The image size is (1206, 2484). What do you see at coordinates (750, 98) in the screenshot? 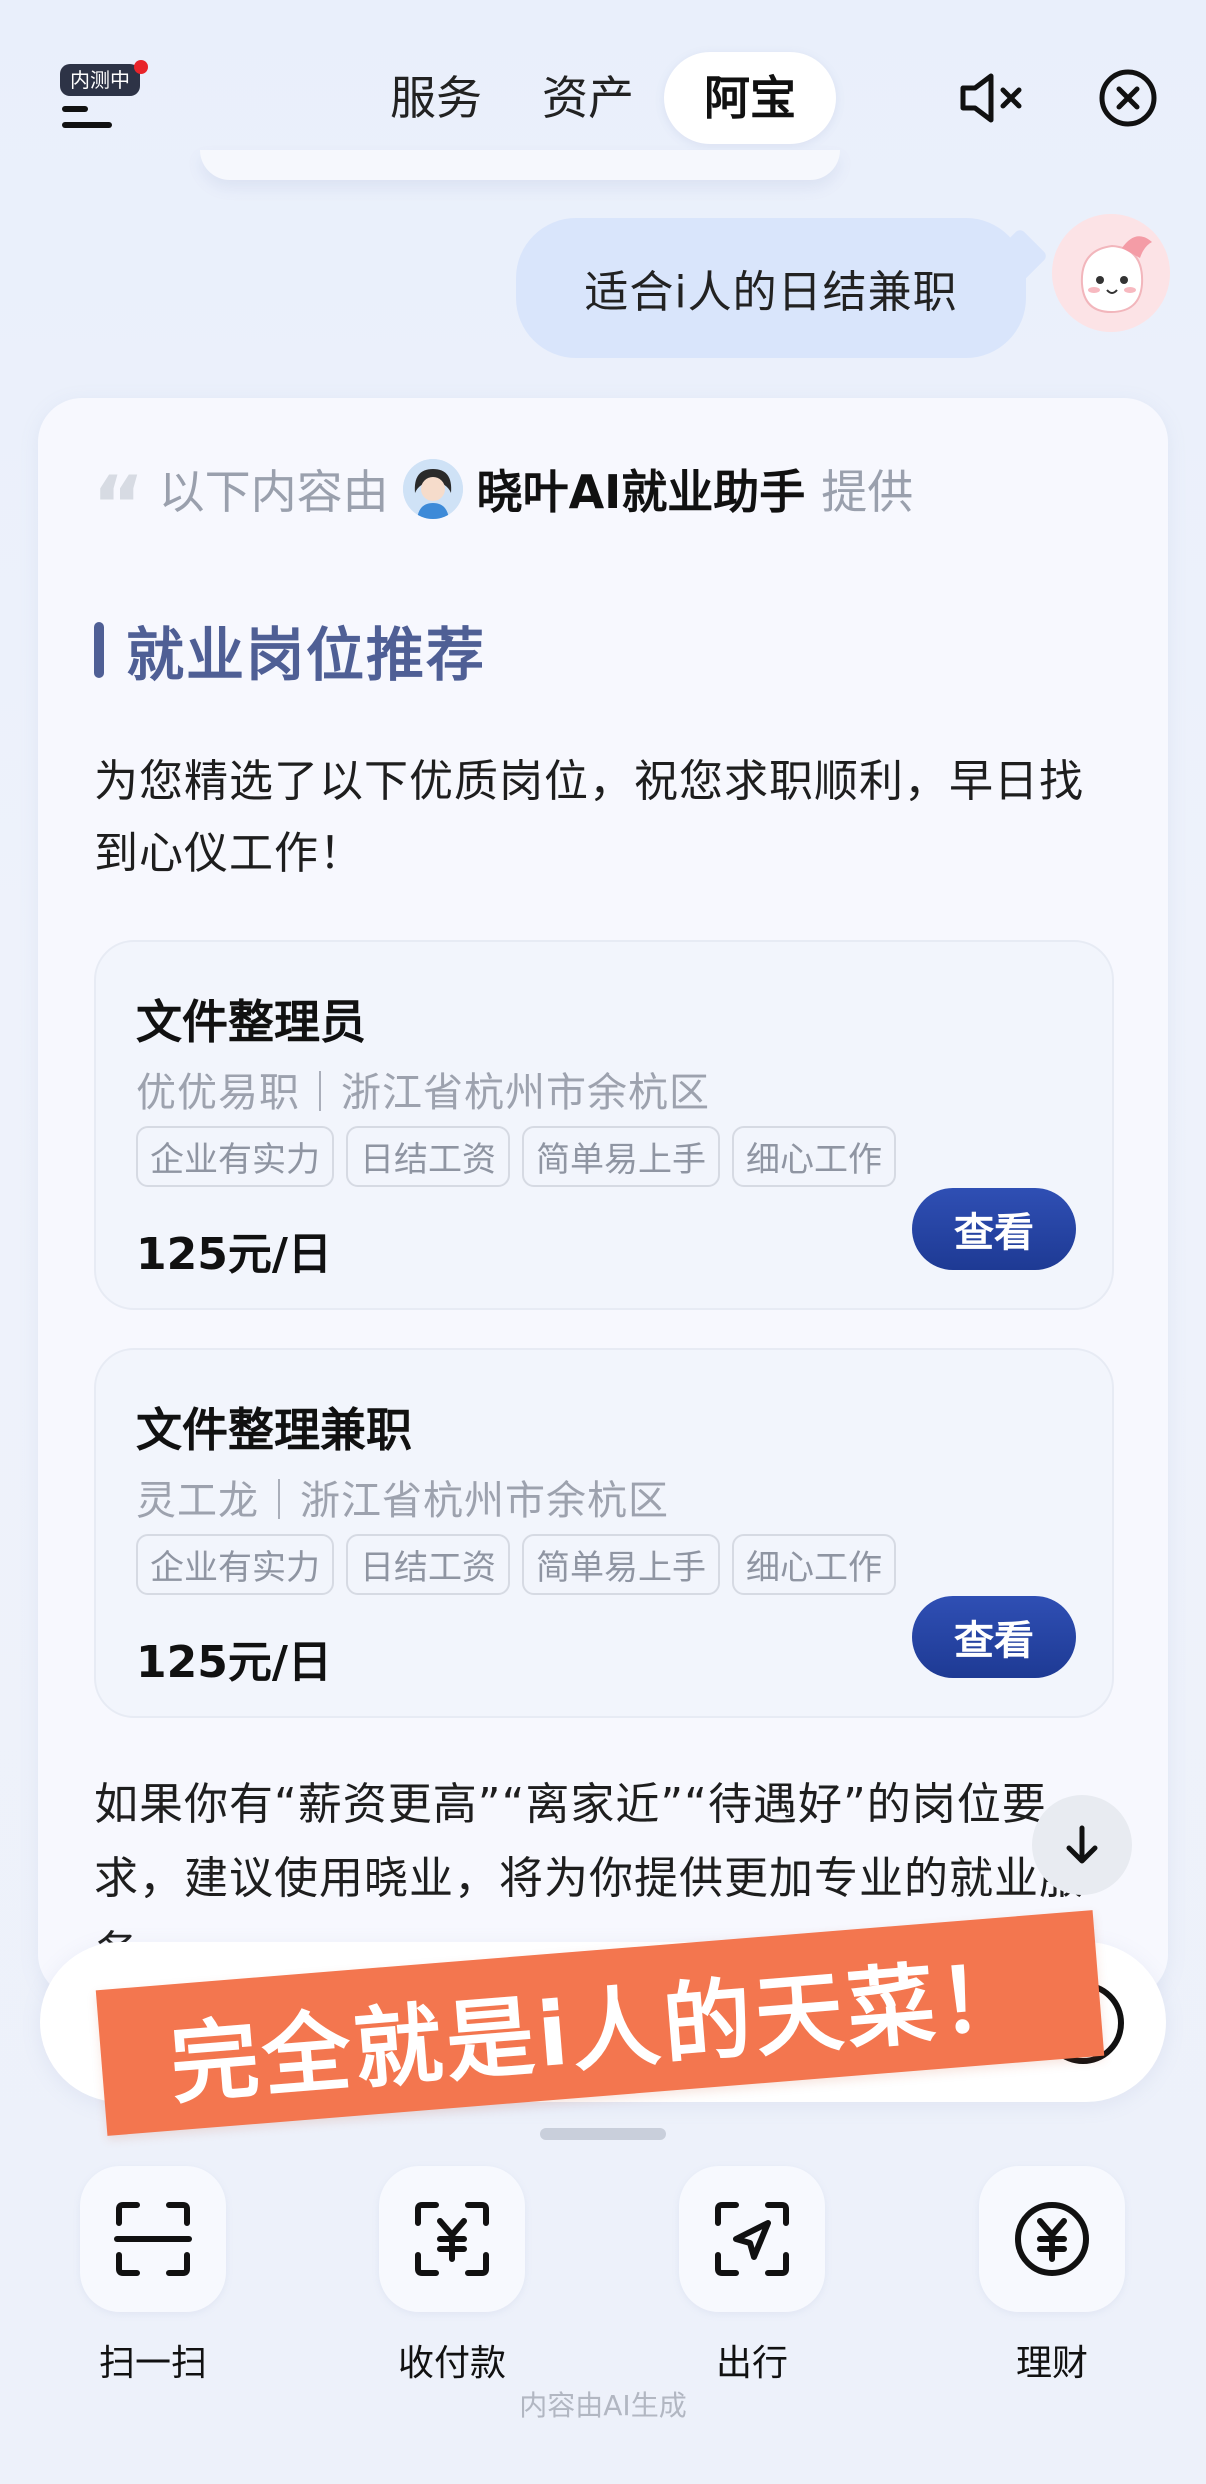
I see `tab-abao: 阿宝` at bounding box center [750, 98].